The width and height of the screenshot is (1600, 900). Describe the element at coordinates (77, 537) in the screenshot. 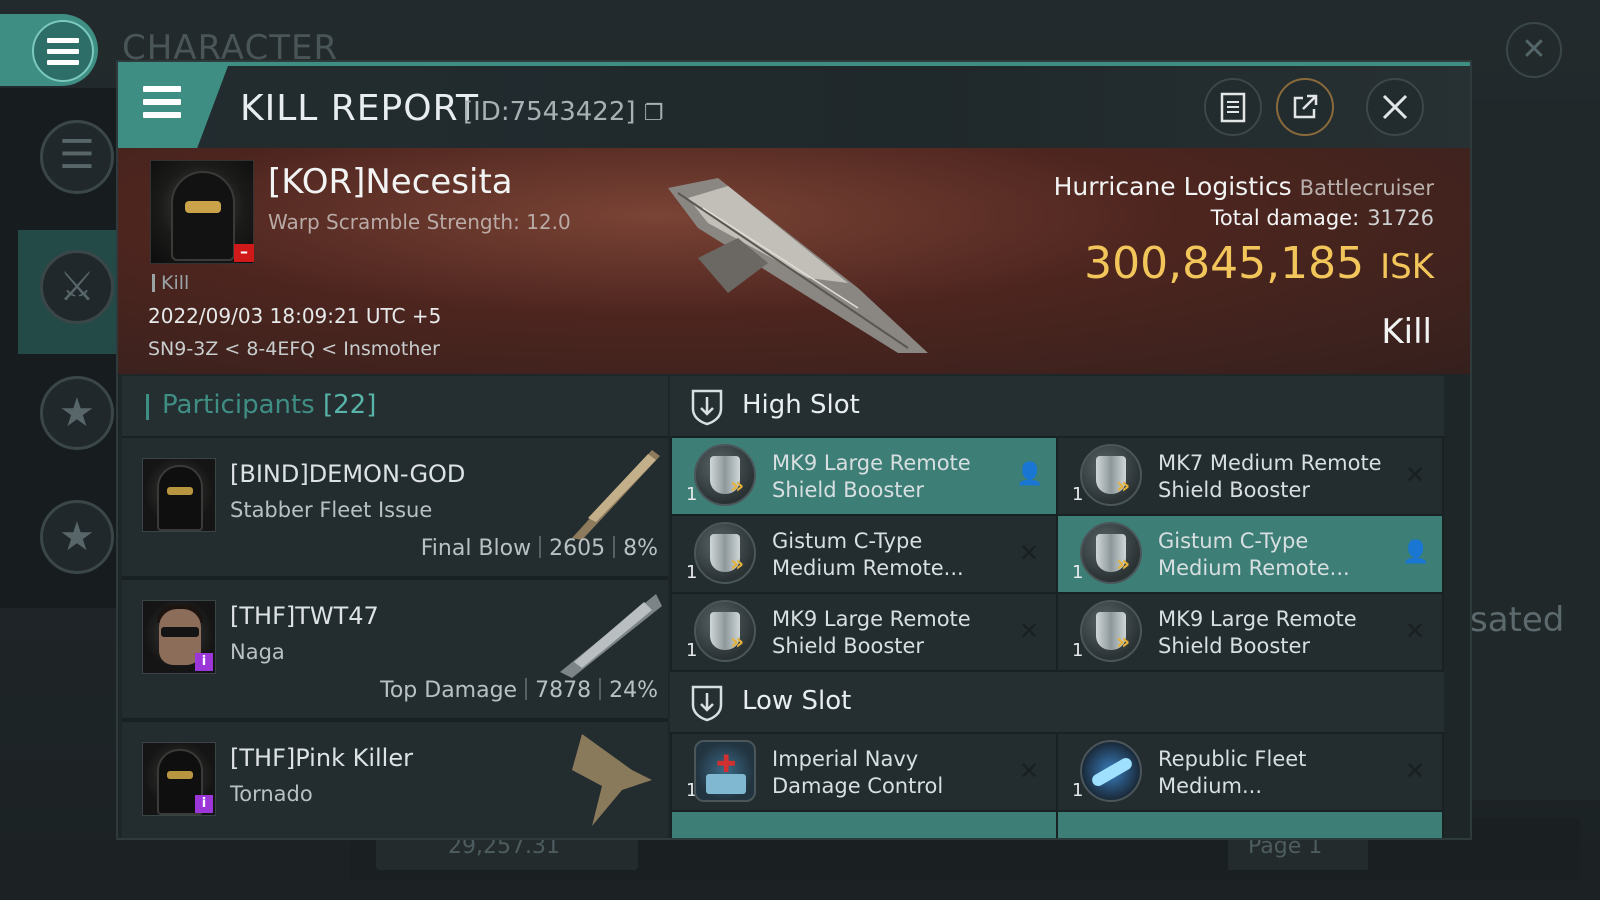

I see `rail-rank-button: ★` at that location.